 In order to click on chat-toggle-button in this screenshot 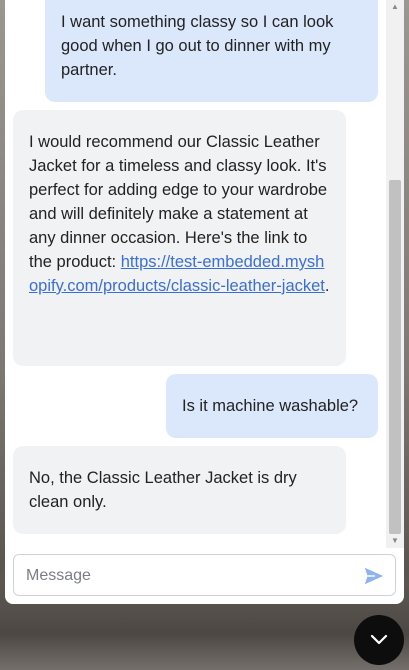, I will do `click(379, 640)`.